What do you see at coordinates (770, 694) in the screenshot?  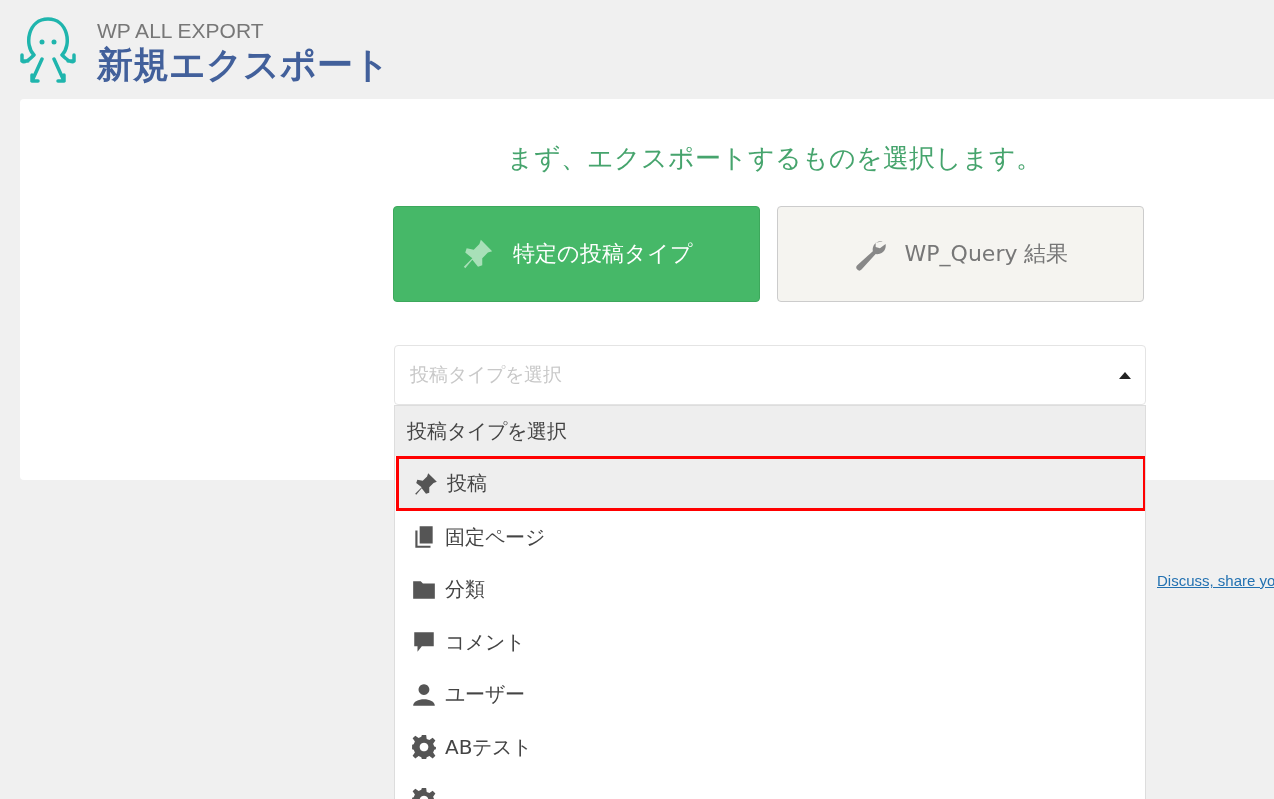 I see `dropdown-option: ユーザー` at bounding box center [770, 694].